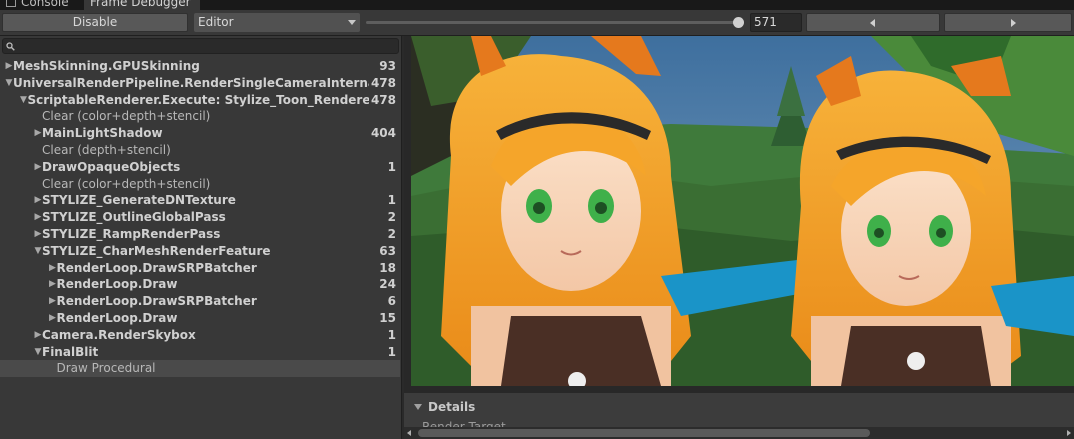 The width and height of the screenshot is (1074, 439). I want to click on tree-row-count: 93, so click(387, 66).